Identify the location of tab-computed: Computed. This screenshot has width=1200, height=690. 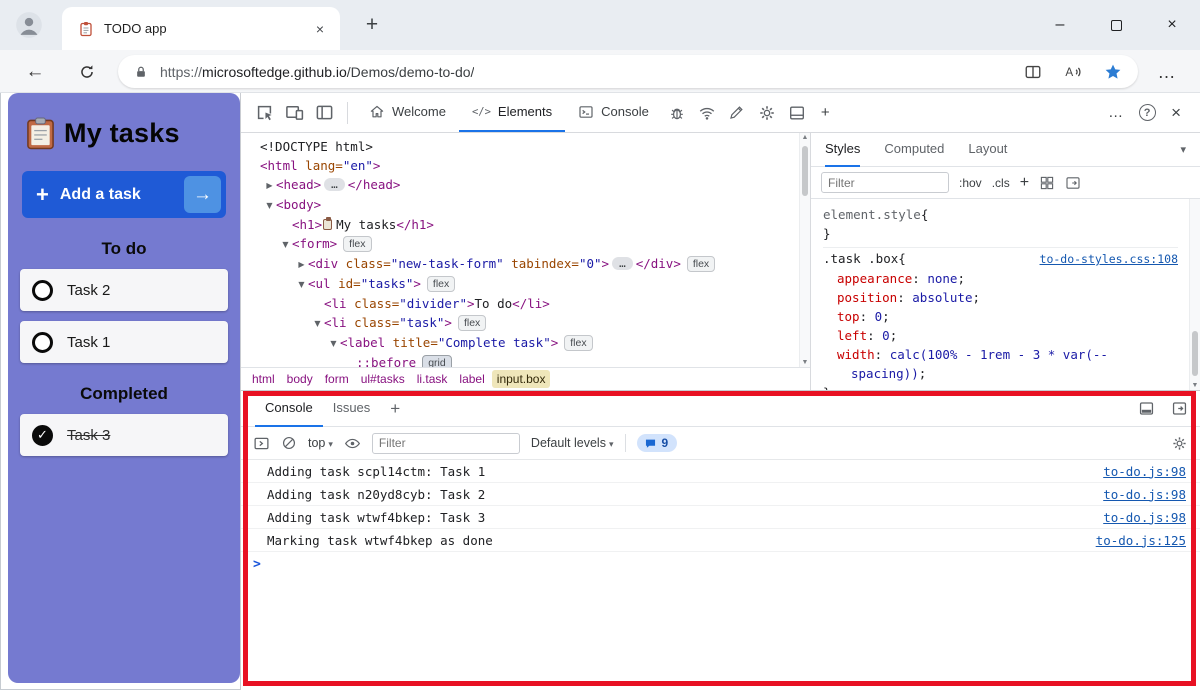
(914, 150).